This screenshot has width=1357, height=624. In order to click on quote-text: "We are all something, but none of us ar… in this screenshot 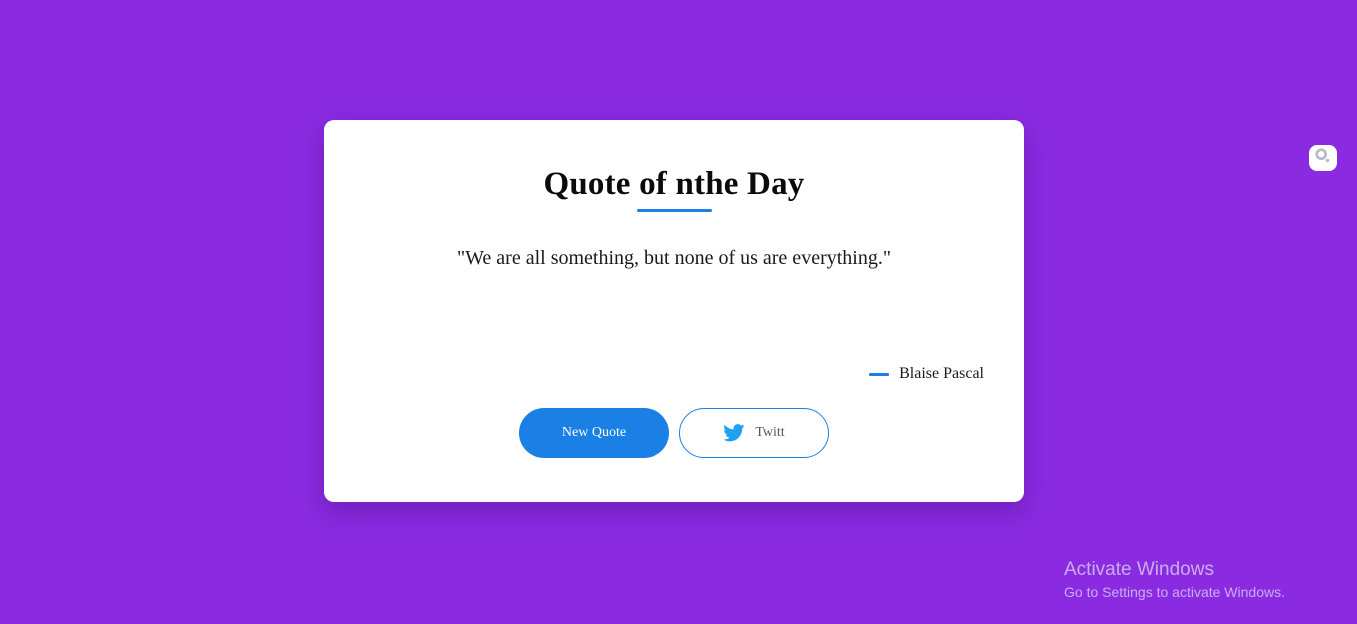, I will do `click(674, 258)`.